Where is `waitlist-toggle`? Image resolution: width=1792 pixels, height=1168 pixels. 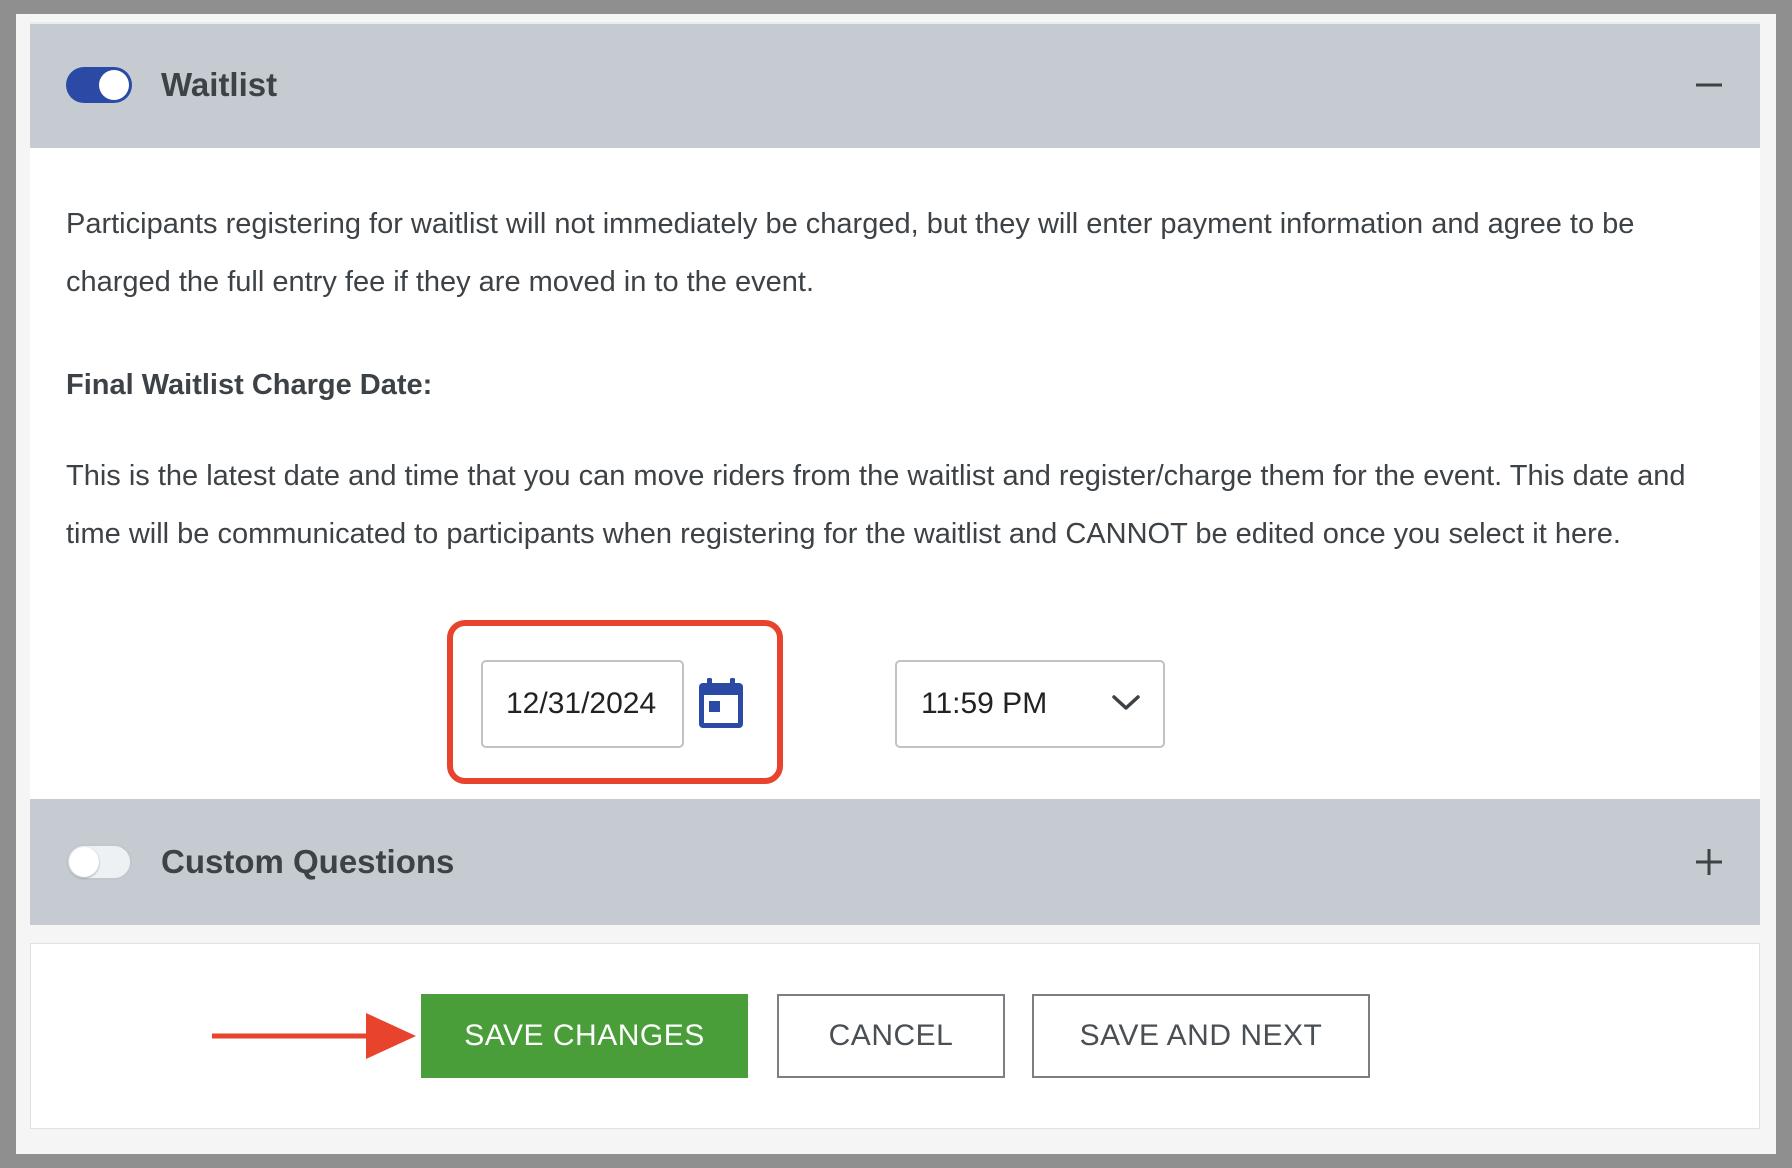
waitlist-toggle is located at coordinates (99, 85).